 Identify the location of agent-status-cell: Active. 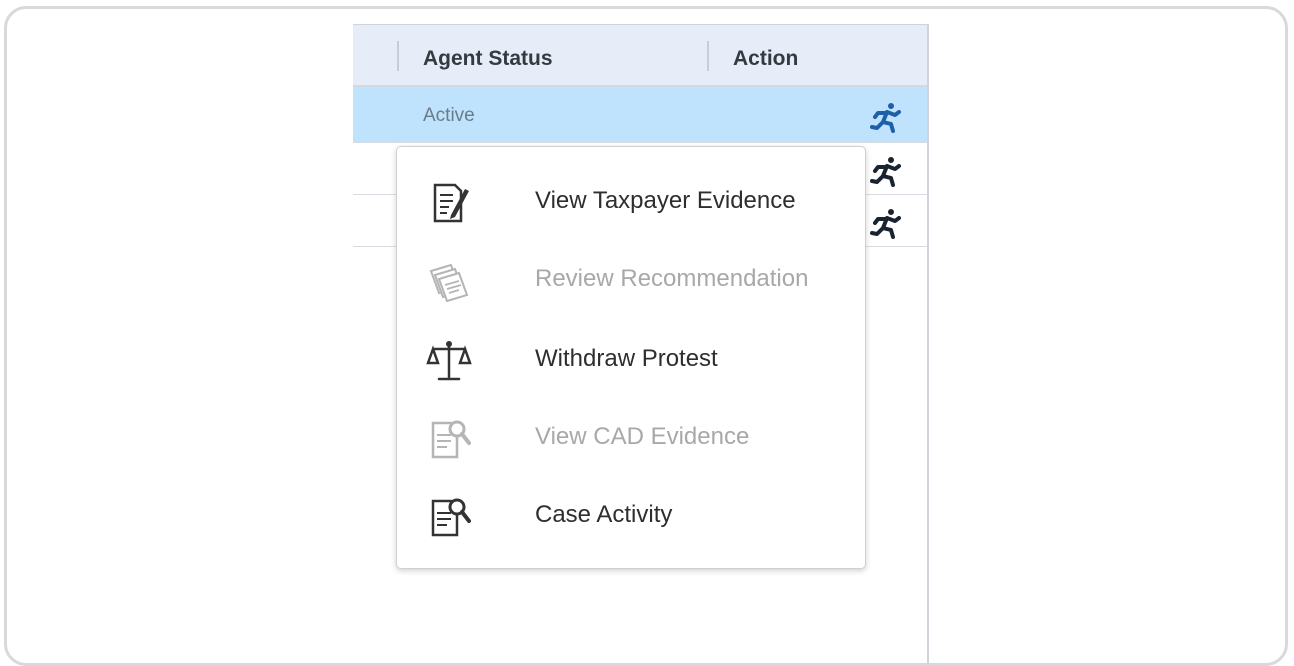
(449, 115).